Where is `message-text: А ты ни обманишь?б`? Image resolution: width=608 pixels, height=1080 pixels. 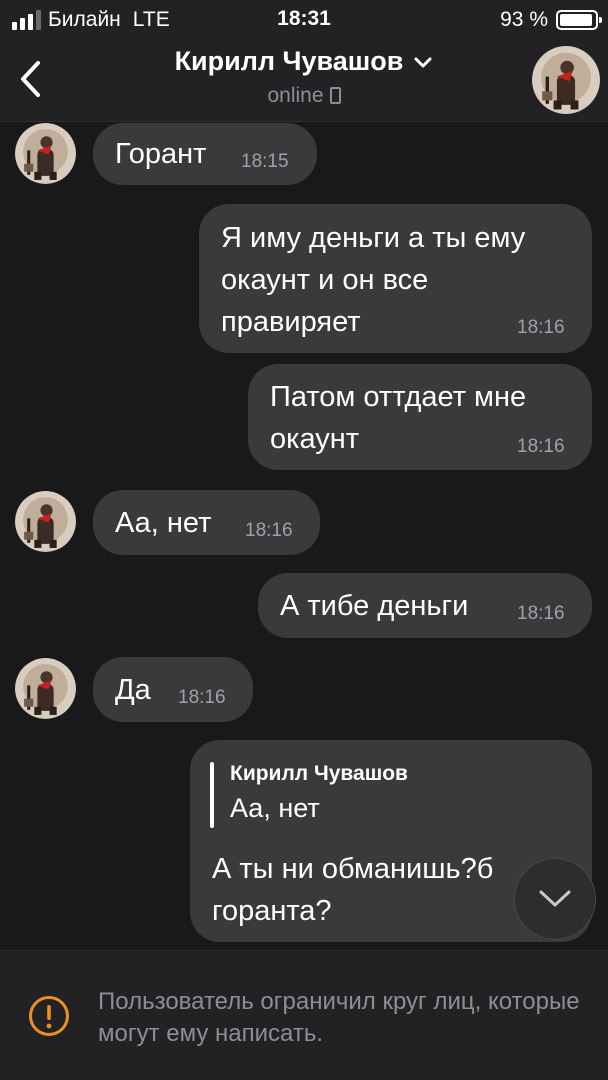 message-text: А ты ни обманишь?б is located at coordinates (353, 869).